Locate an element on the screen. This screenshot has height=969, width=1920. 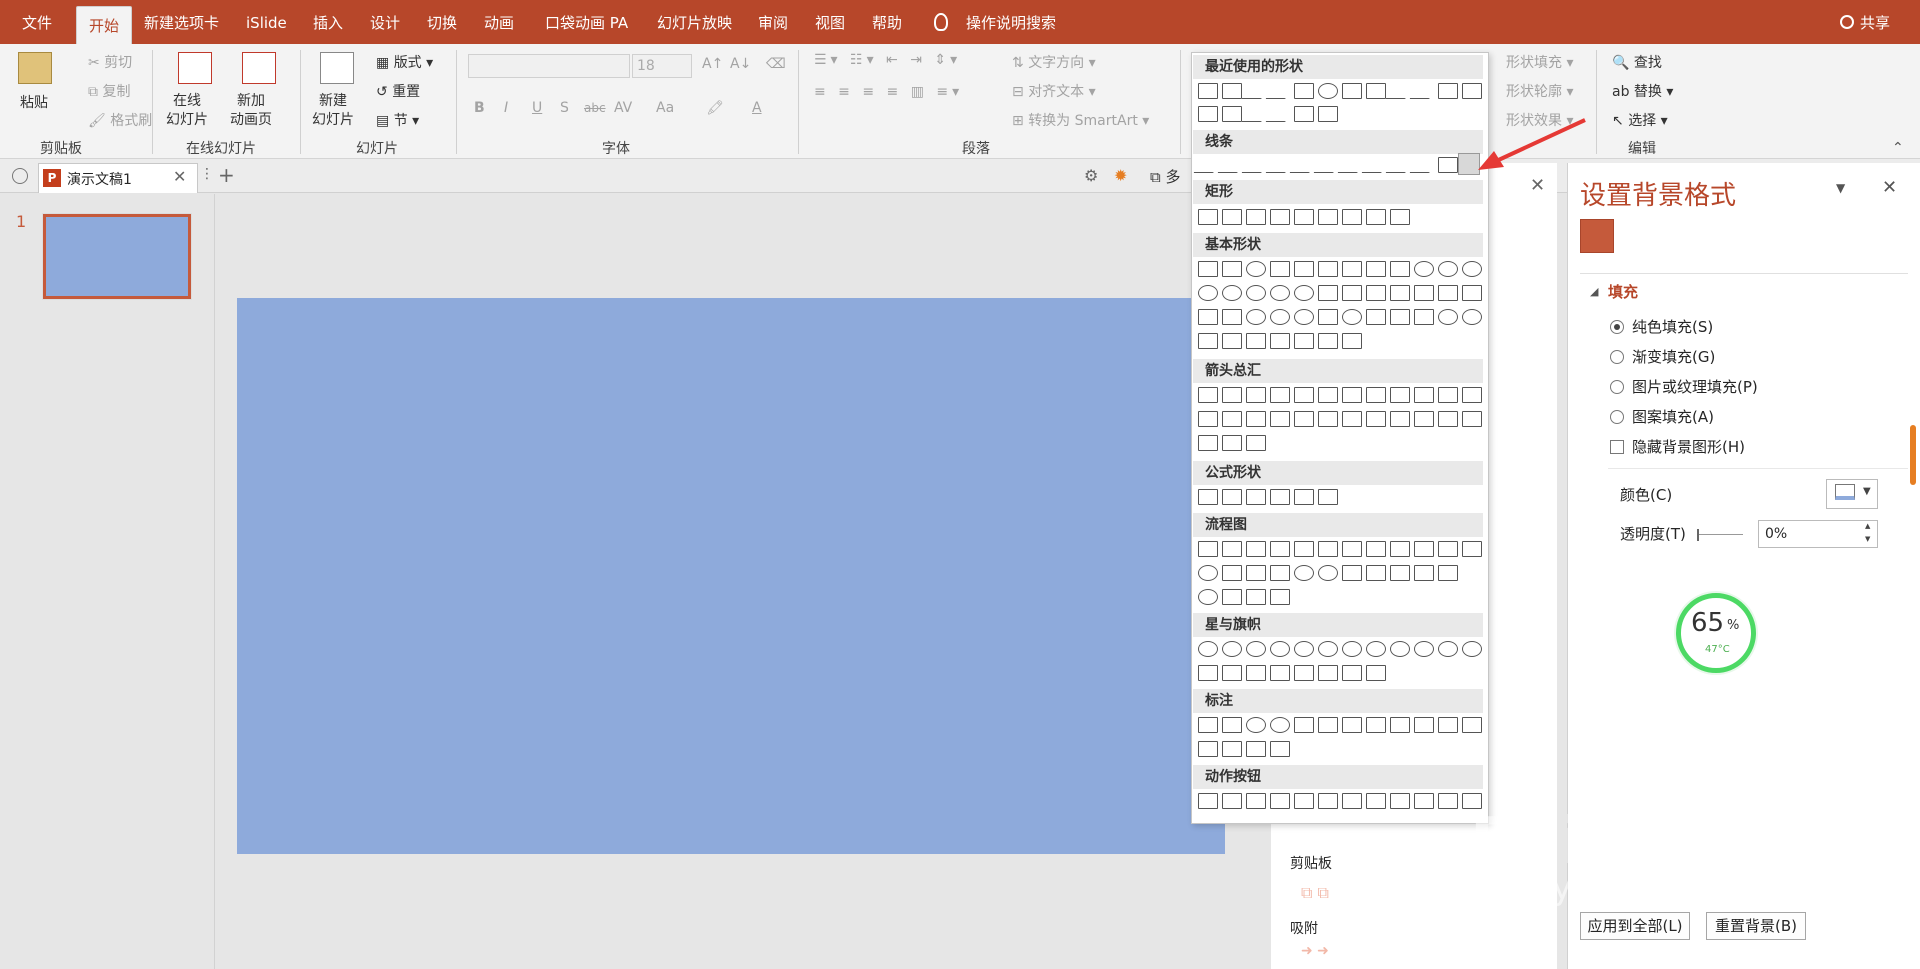
font-color-button: A is located at coordinates (757, 108).